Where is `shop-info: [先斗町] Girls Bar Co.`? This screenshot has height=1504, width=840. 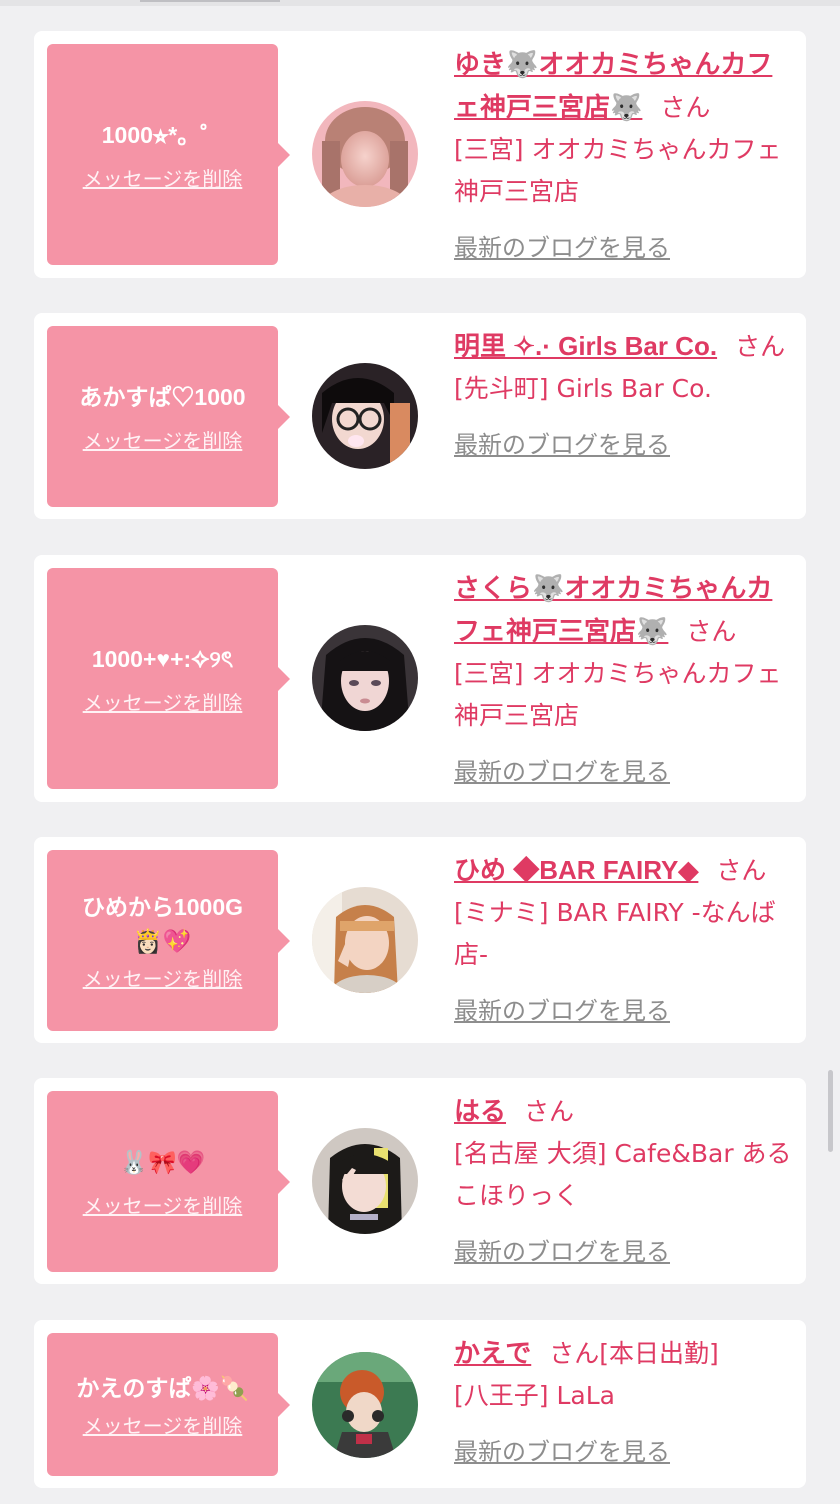 shop-info: [先斗町] Girls Bar Co. is located at coordinates (583, 388).